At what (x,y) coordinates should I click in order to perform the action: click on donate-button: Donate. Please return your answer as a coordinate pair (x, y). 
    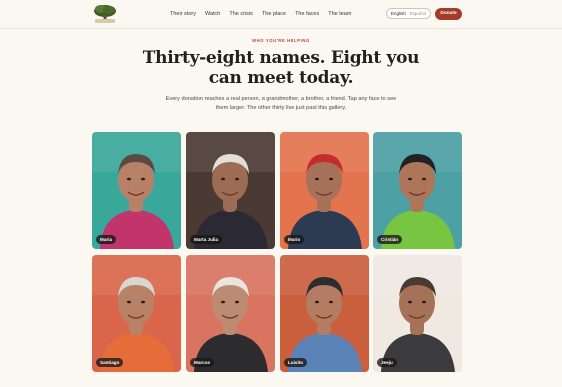
    Looking at the image, I should click on (448, 13).